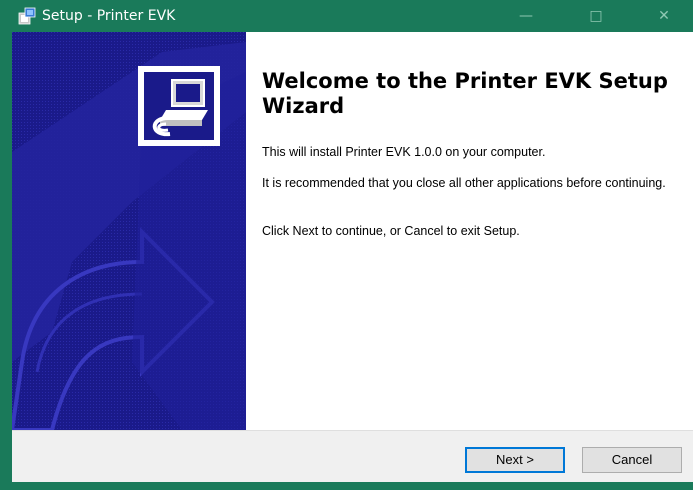  What do you see at coordinates (632, 460) in the screenshot?
I see `cancel-button: Cancel` at bounding box center [632, 460].